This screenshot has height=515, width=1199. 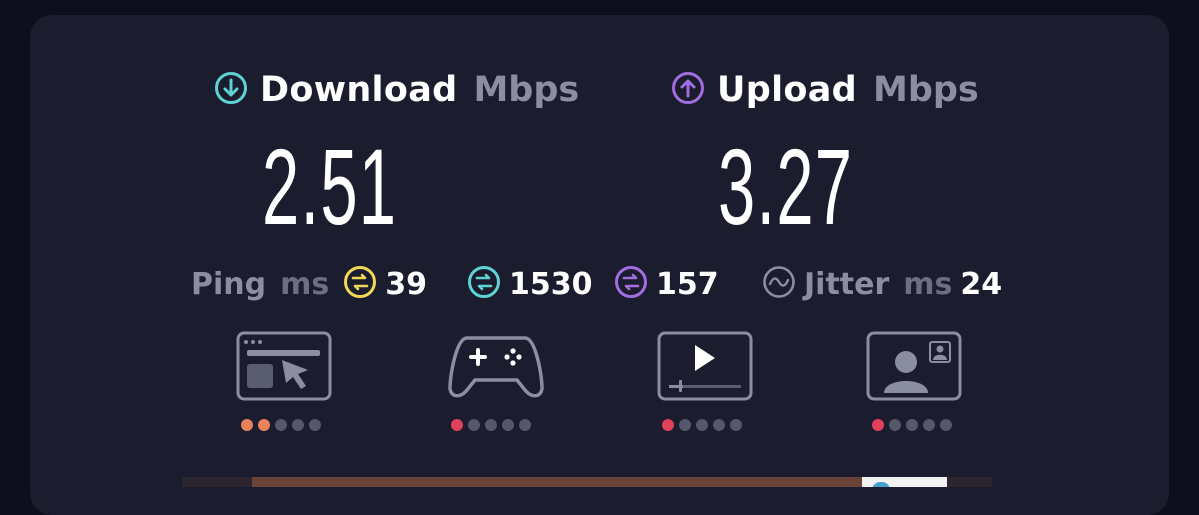 I want to click on upload-arrow-icon, so click(x=688, y=90).